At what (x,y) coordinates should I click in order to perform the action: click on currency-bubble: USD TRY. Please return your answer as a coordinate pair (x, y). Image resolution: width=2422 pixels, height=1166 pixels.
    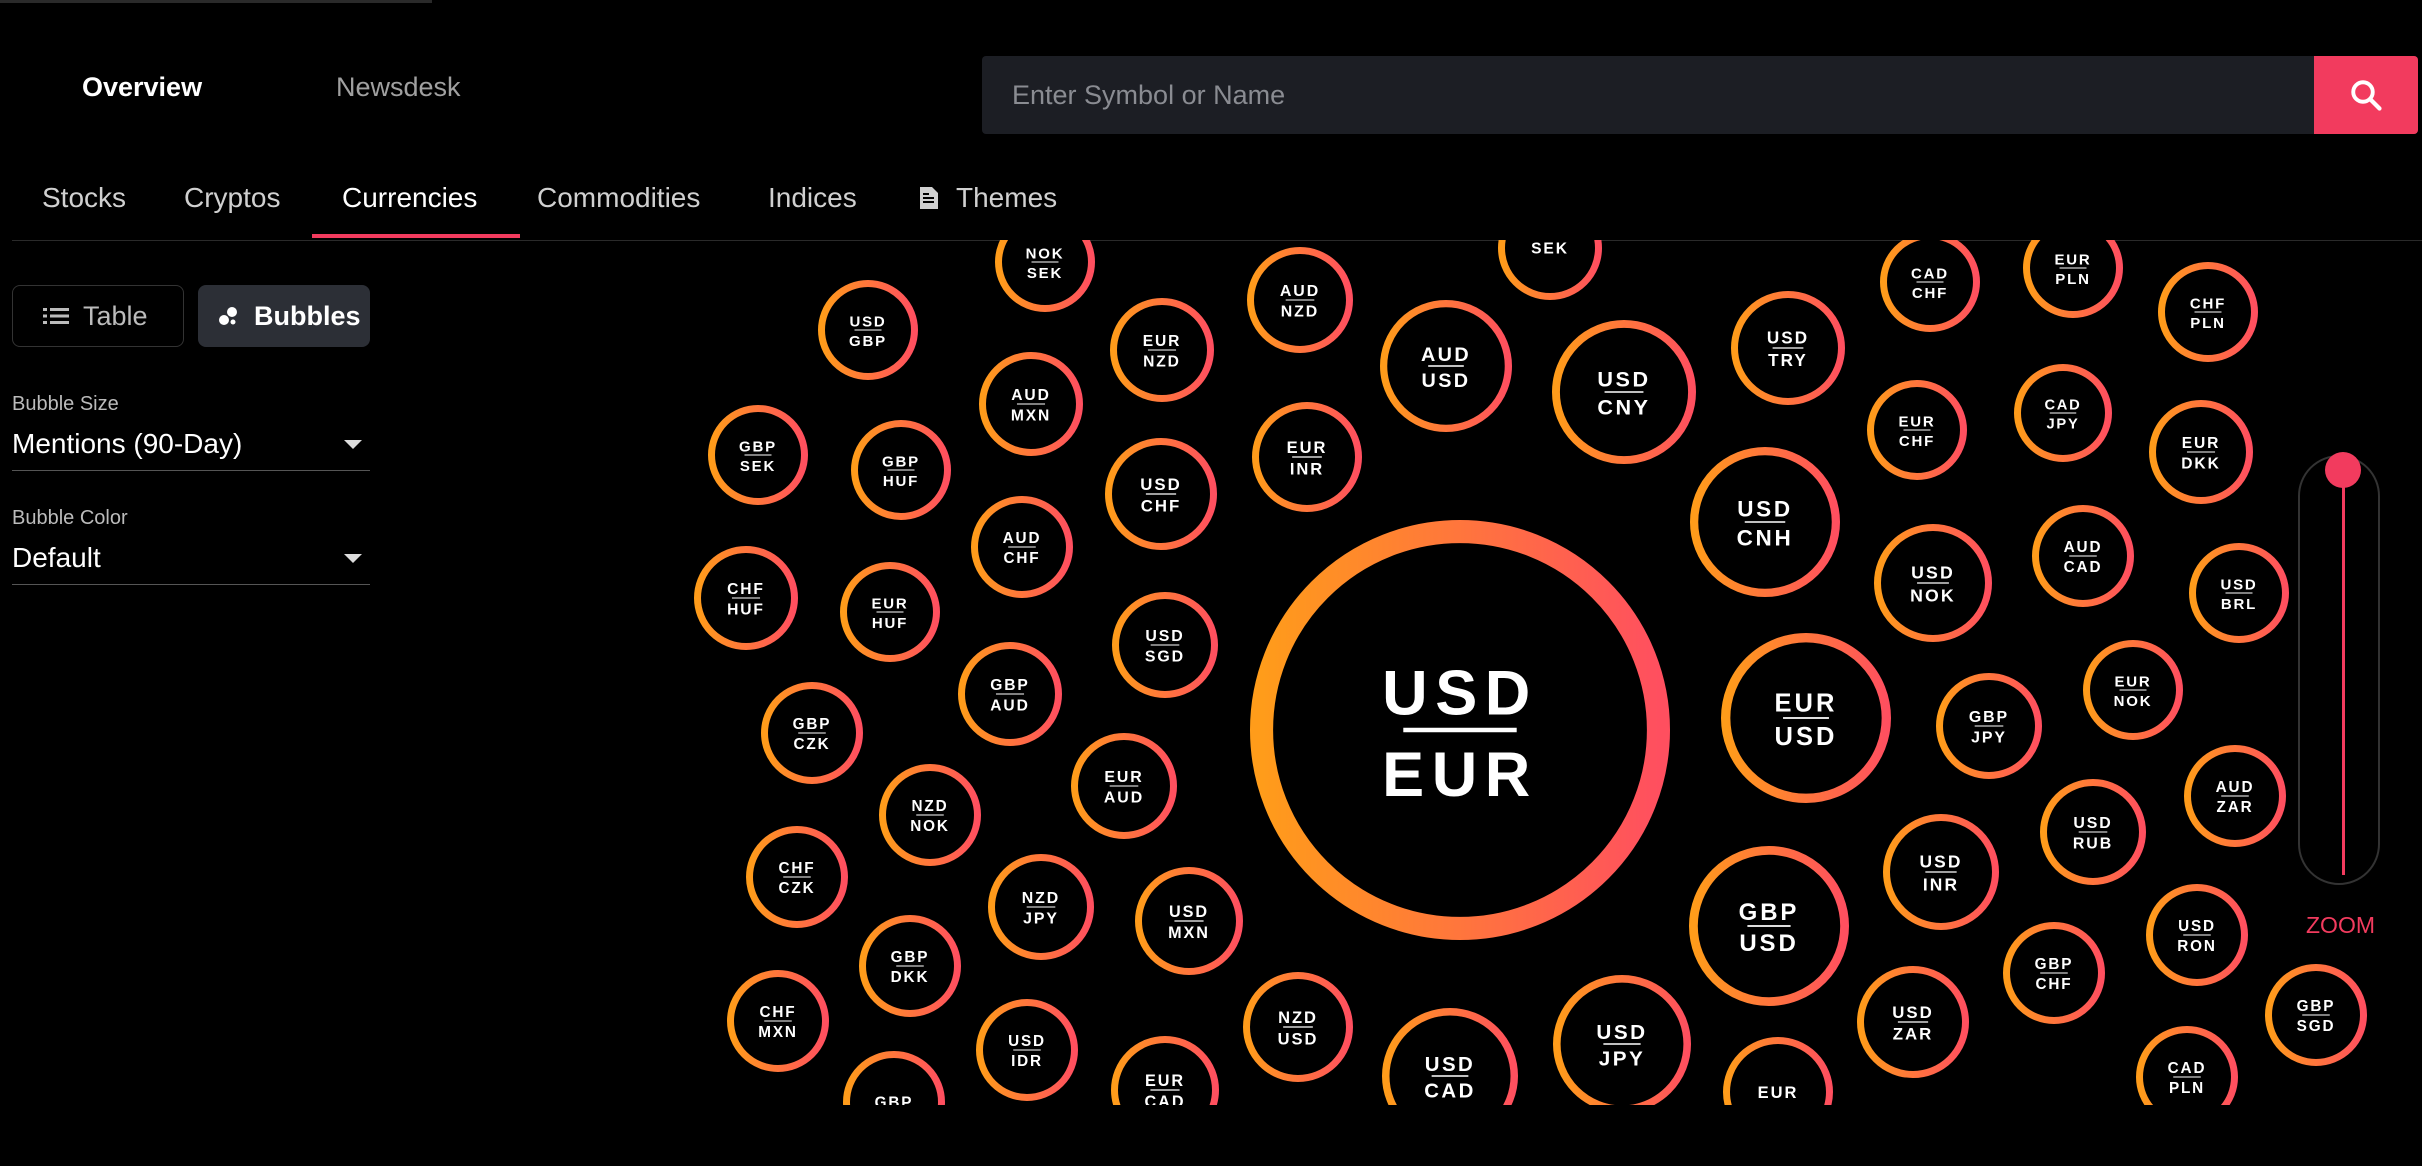
    Looking at the image, I should click on (1788, 348).